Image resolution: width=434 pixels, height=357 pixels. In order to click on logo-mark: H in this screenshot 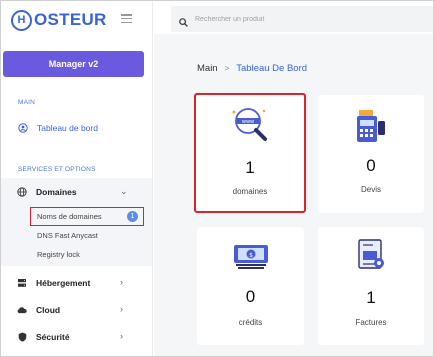, I will do `click(21, 20)`.